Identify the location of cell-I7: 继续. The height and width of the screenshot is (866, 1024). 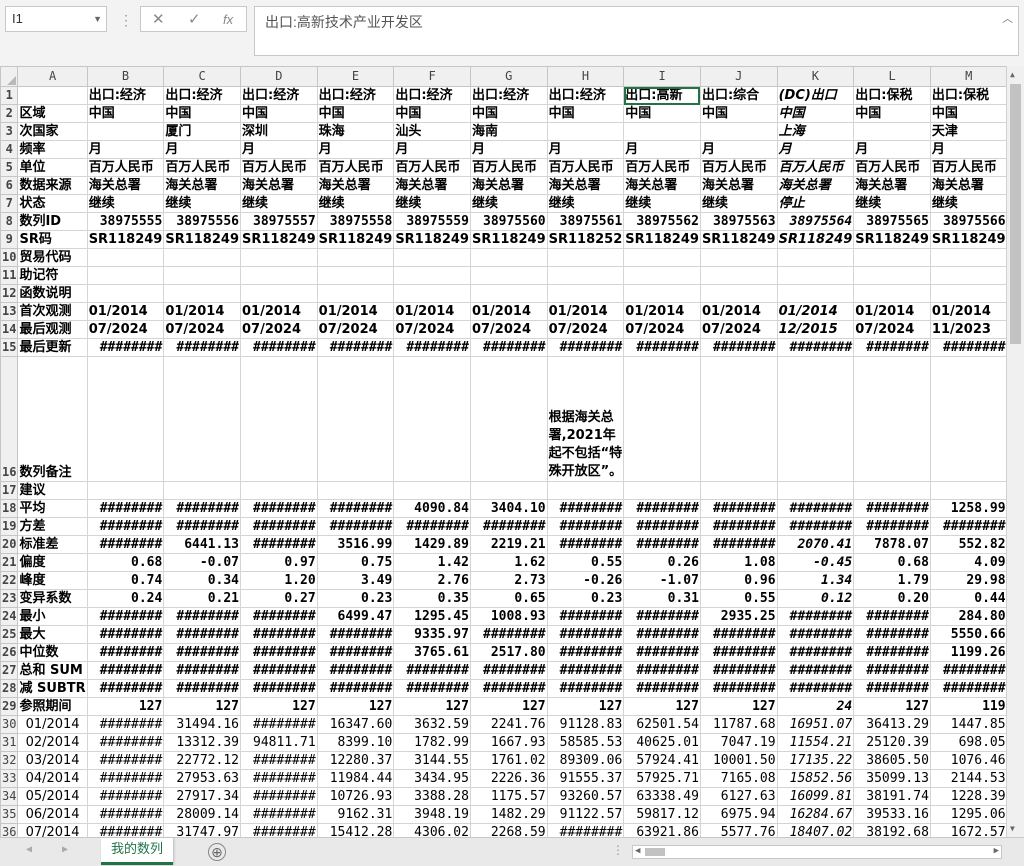
(662, 203).